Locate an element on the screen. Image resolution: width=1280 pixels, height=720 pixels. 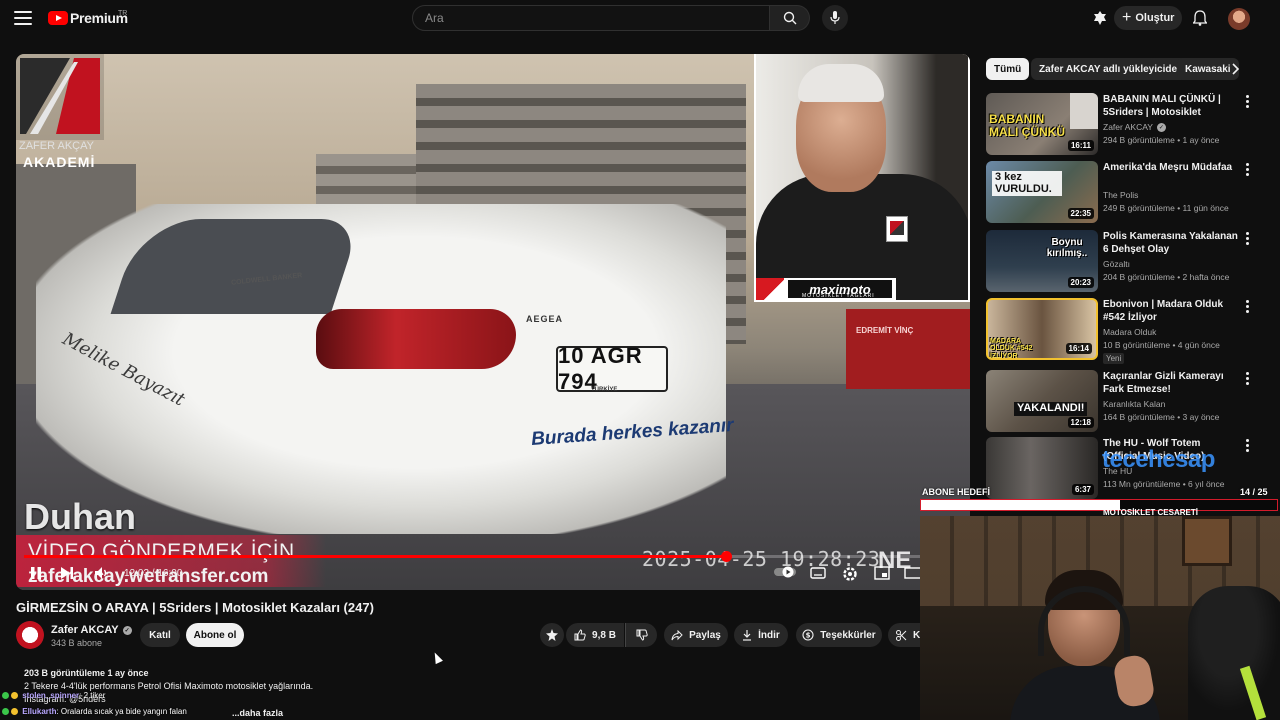
youtube-premium-logo: Premium TR is located at coordinates (88, 18).